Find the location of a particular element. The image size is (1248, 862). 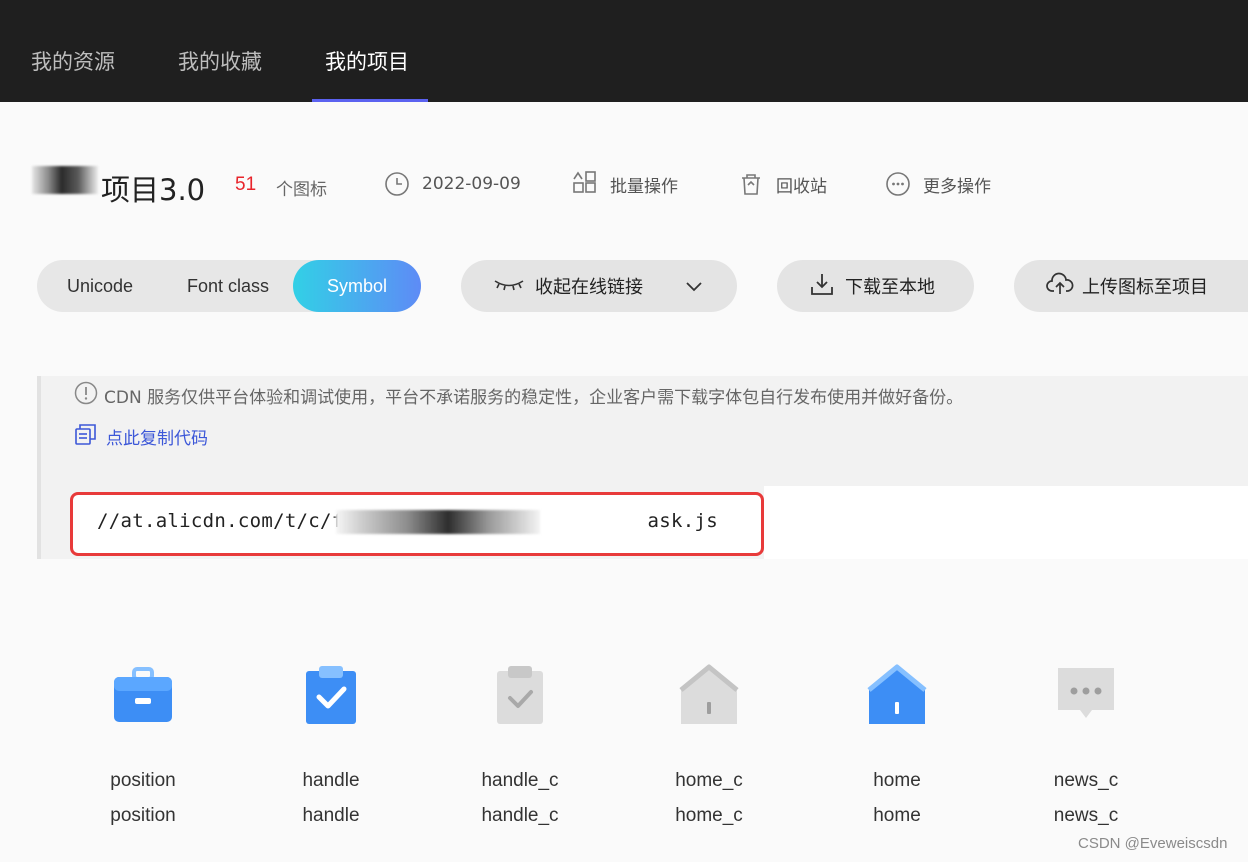

cdn-url-redacted is located at coordinates (438, 522).